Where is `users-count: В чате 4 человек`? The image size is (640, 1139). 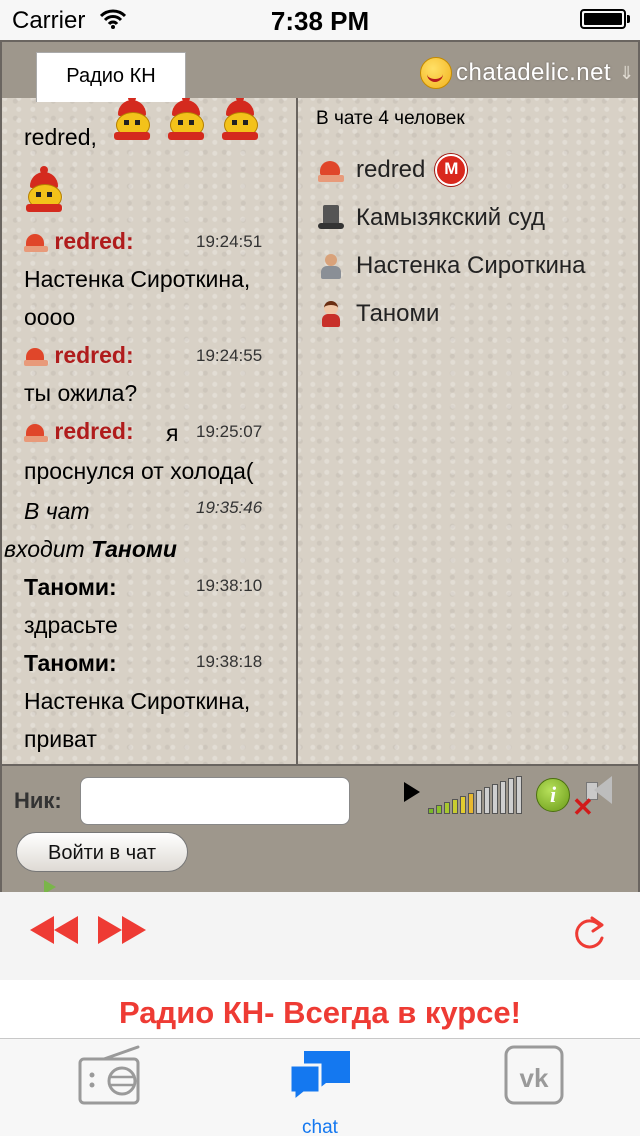 users-count: В чате 4 человек is located at coordinates (390, 118).